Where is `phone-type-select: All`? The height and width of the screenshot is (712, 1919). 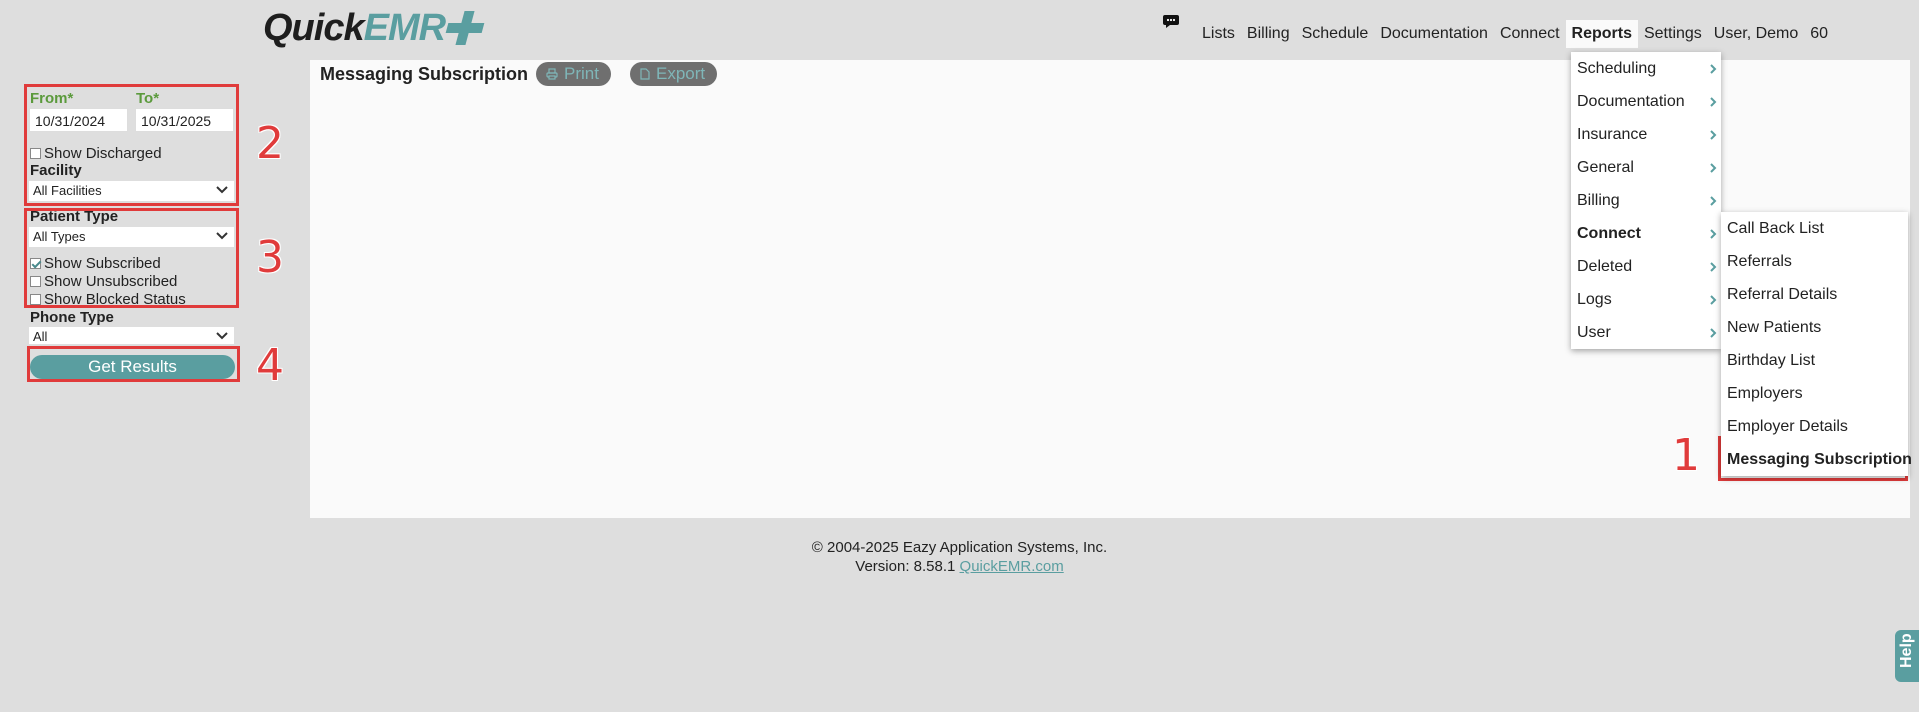
phone-type-select: All is located at coordinates (131, 335).